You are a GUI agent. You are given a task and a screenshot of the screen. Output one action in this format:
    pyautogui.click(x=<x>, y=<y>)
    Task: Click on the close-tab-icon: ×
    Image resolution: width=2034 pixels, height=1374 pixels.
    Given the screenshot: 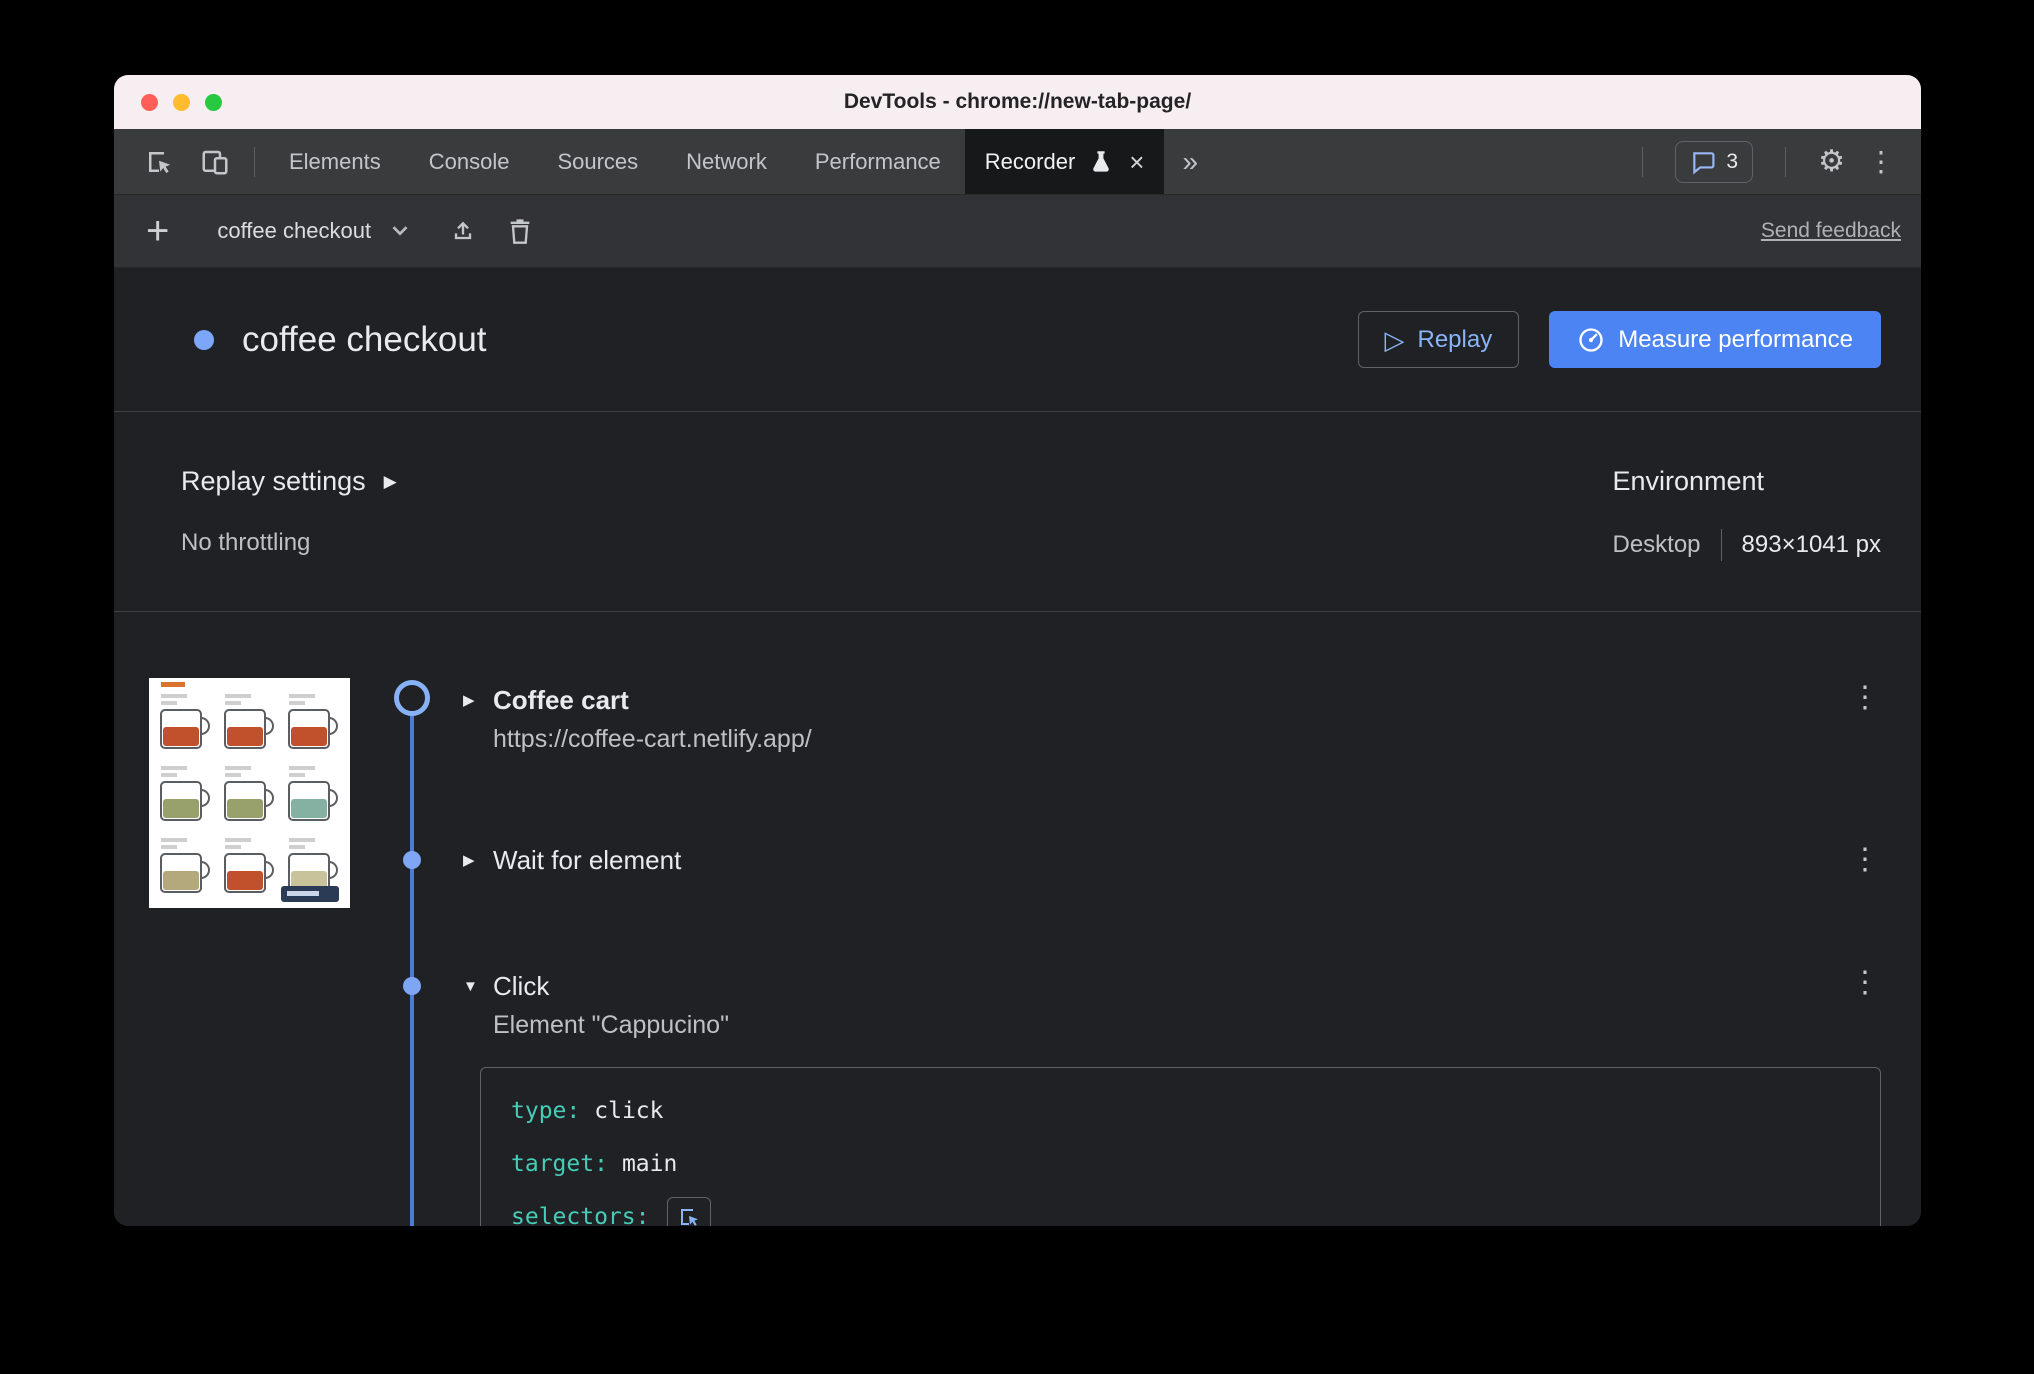 What is the action you would take?
    pyautogui.click(x=1136, y=162)
    